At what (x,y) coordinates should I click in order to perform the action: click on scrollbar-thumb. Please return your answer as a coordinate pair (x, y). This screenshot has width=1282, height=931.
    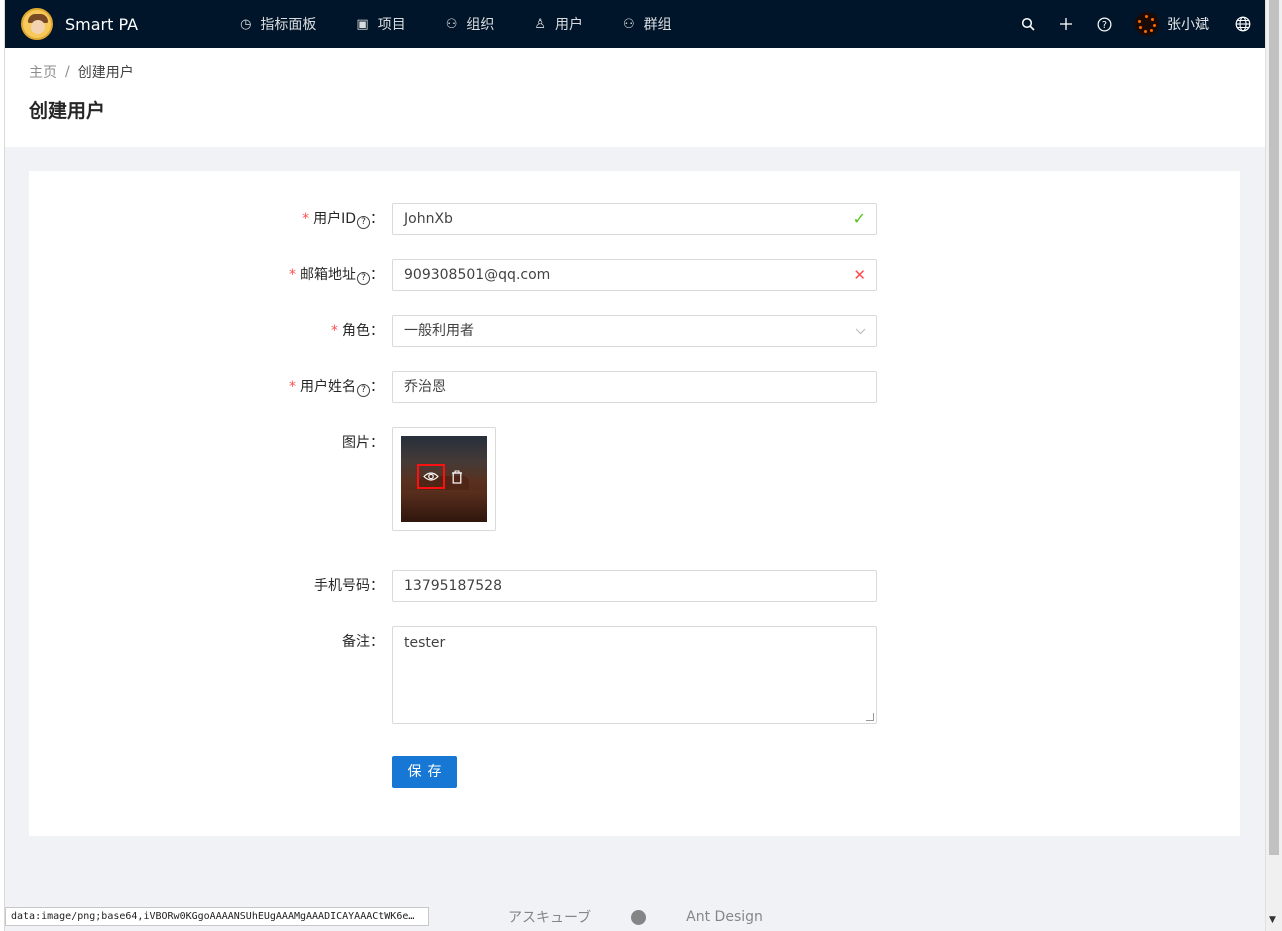
    Looking at the image, I should click on (1274, 427).